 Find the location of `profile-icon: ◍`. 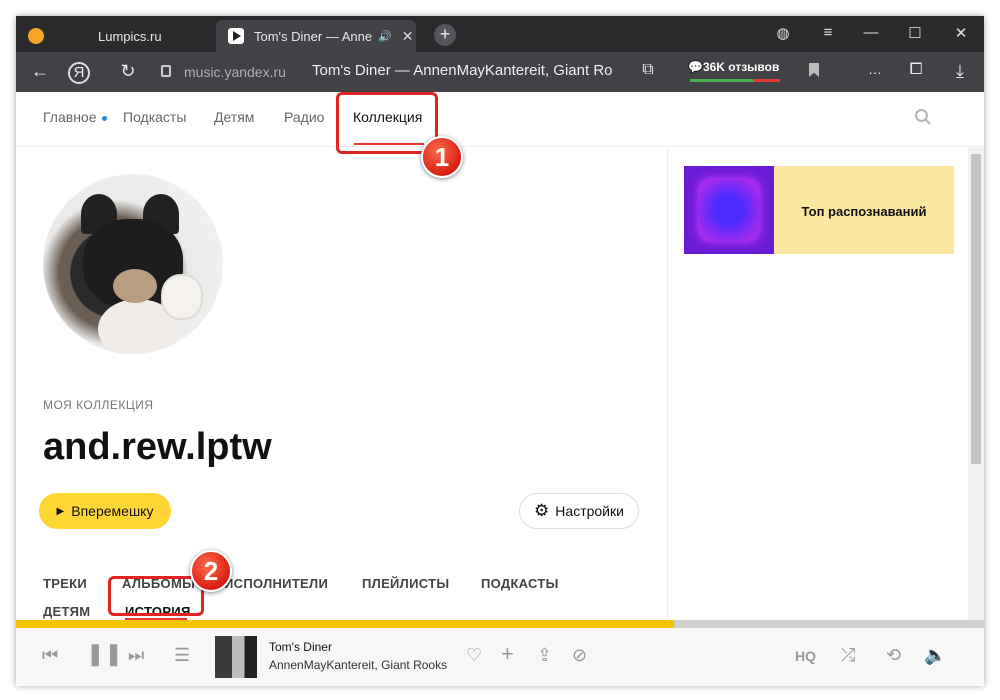

profile-icon: ◍ is located at coordinates (783, 33).